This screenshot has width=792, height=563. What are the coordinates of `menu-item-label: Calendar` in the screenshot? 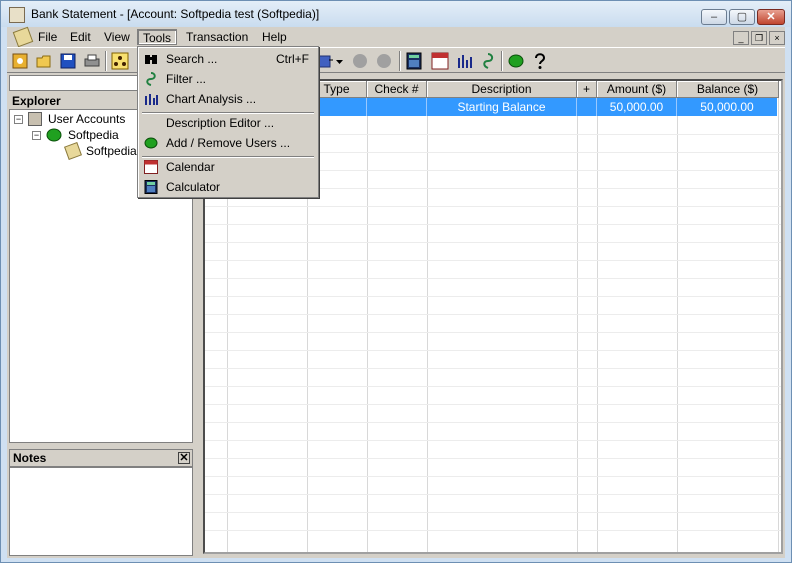 It's located at (190, 167).